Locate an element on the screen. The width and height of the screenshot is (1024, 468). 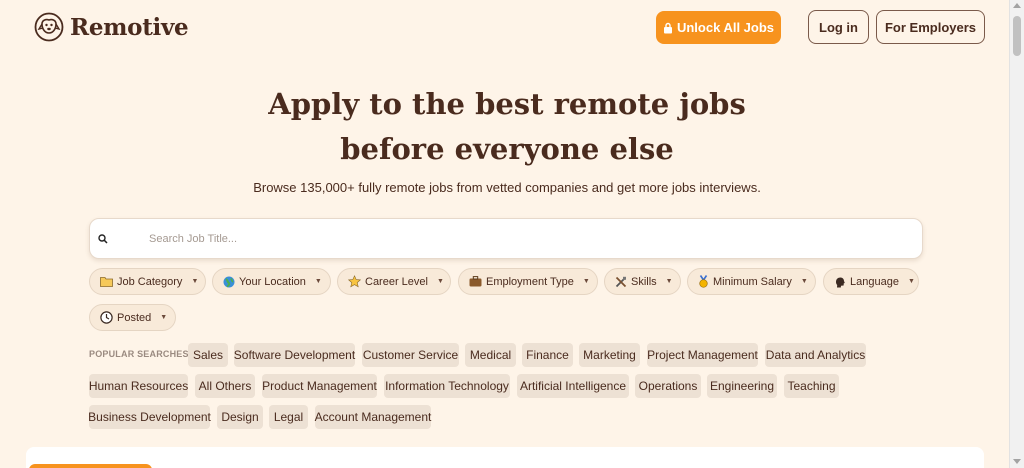
filter-label: Job Category is located at coordinates (150, 281).